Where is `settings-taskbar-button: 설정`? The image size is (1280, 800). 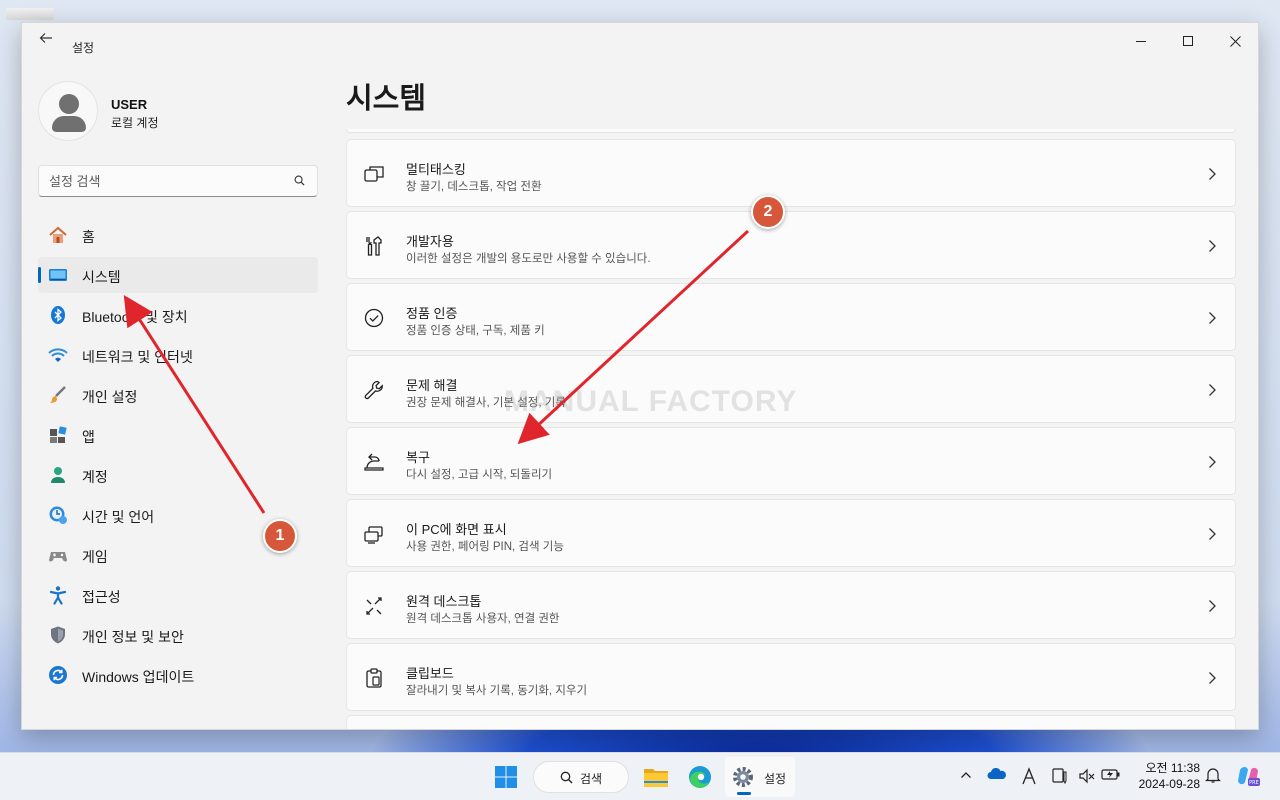
settings-taskbar-button: 설정 is located at coordinates (760, 777).